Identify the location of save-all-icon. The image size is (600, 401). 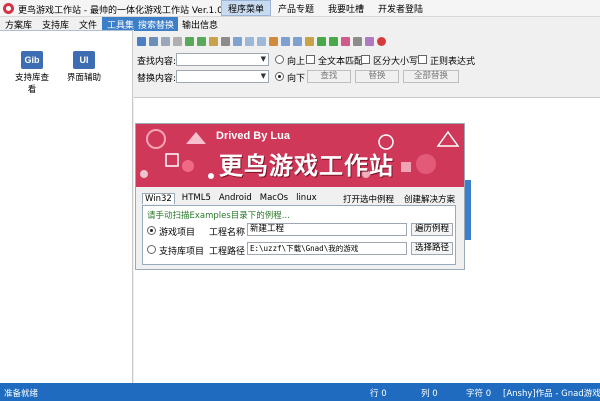
(165, 41).